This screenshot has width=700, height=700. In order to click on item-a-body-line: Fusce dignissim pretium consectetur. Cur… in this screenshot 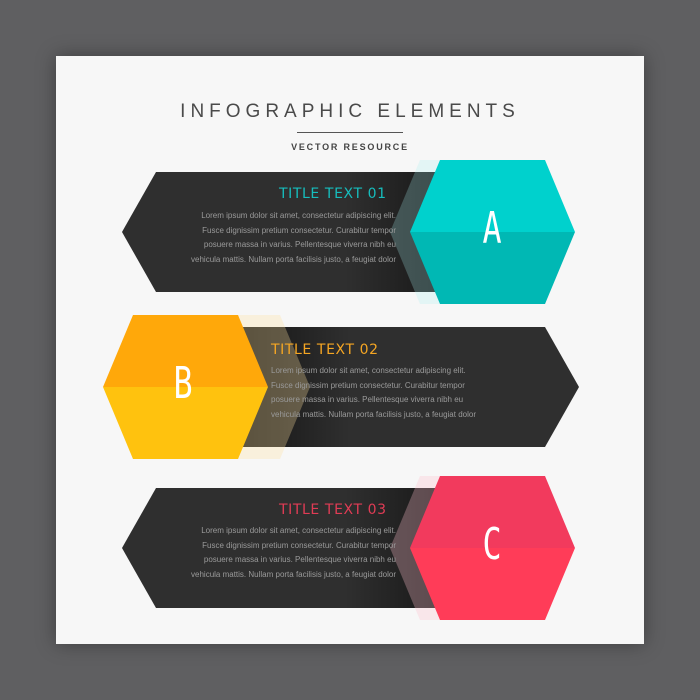, I will do `click(299, 230)`.